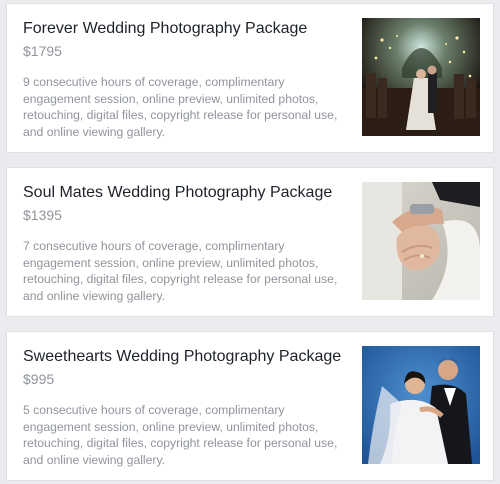 The image size is (500, 484). What do you see at coordinates (42, 51) in the screenshot?
I see `package-price: $1795` at bounding box center [42, 51].